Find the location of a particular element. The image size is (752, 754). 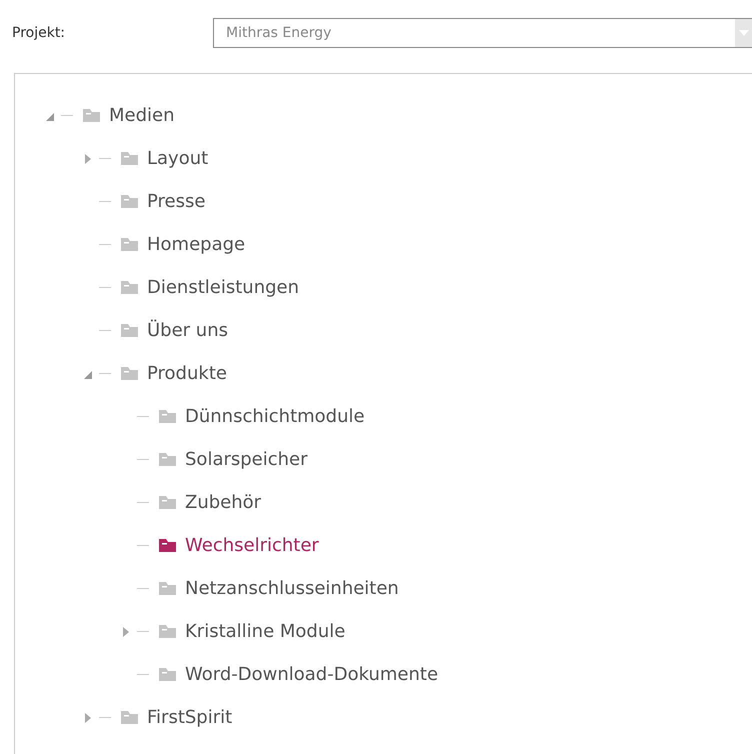

project-dropdown: Mithras Energy is located at coordinates (482, 33).